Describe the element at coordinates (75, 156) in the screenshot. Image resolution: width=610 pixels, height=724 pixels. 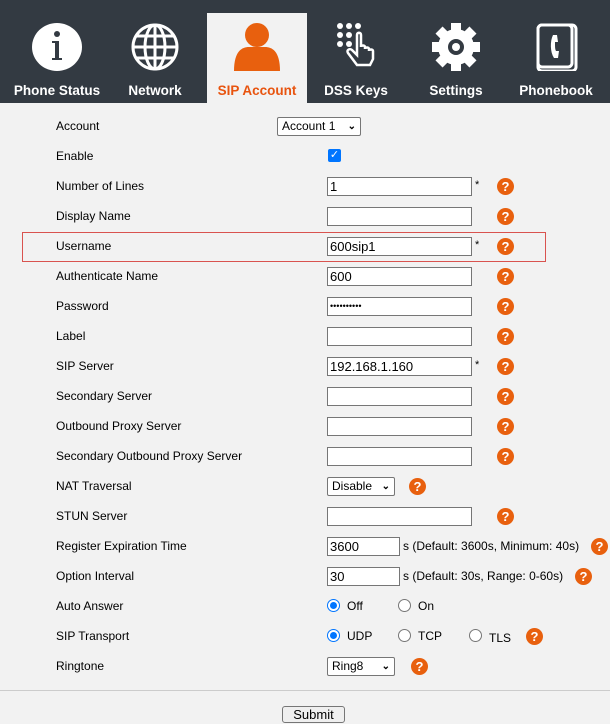
I see `enable-label: Enable` at that location.